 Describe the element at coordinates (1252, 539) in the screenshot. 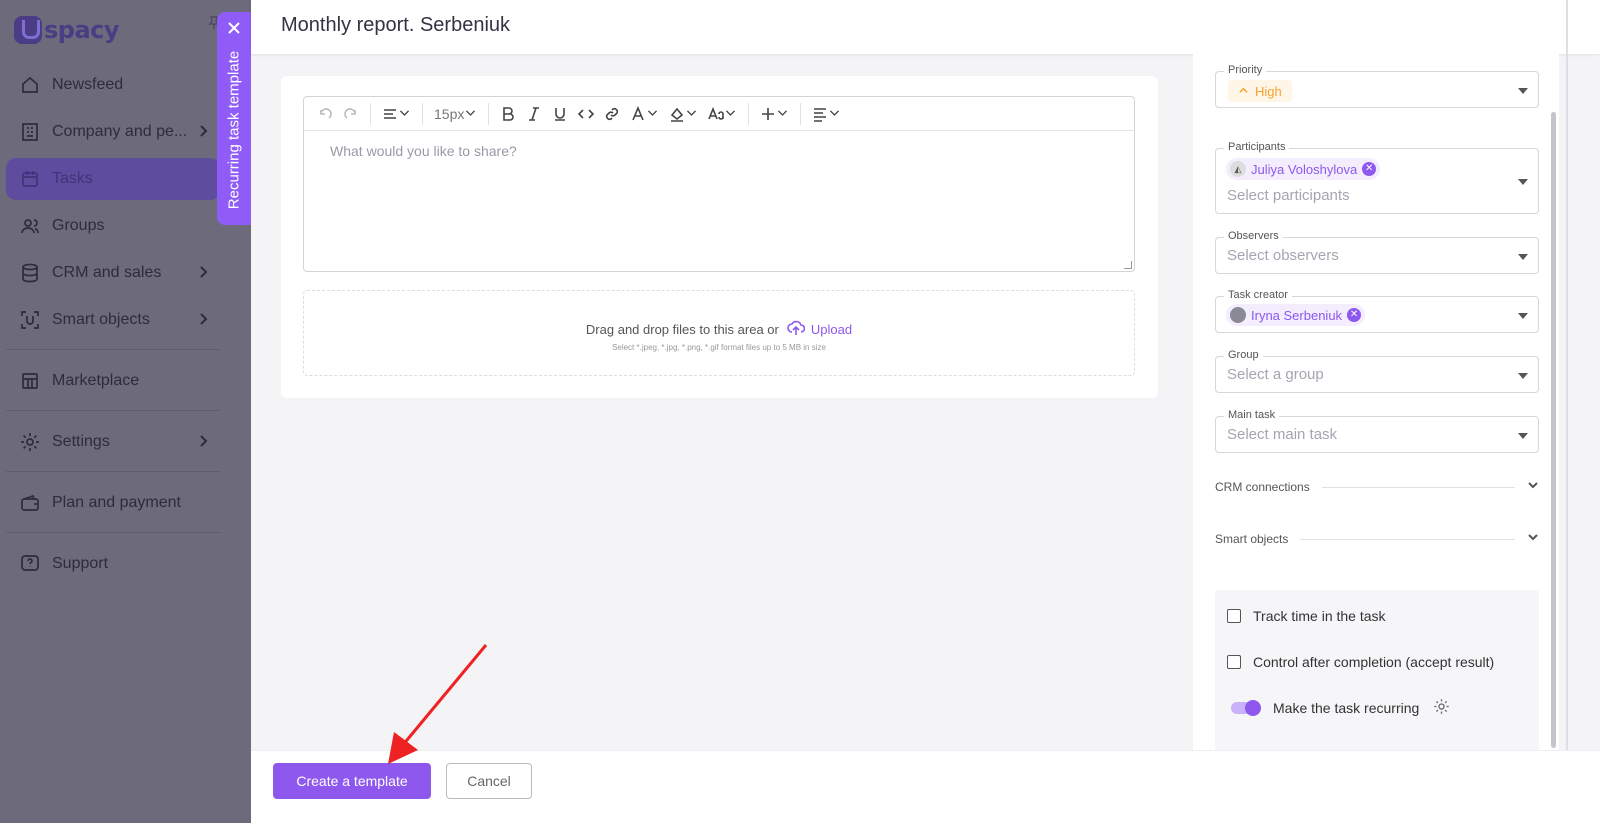

I see `section-title: Smart objects` at that location.